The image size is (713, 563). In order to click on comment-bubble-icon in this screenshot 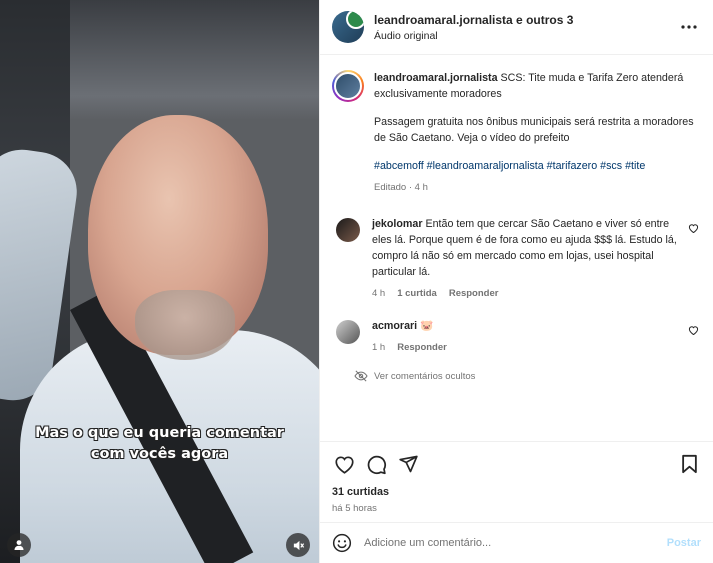, I will do `click(376, 464)`.